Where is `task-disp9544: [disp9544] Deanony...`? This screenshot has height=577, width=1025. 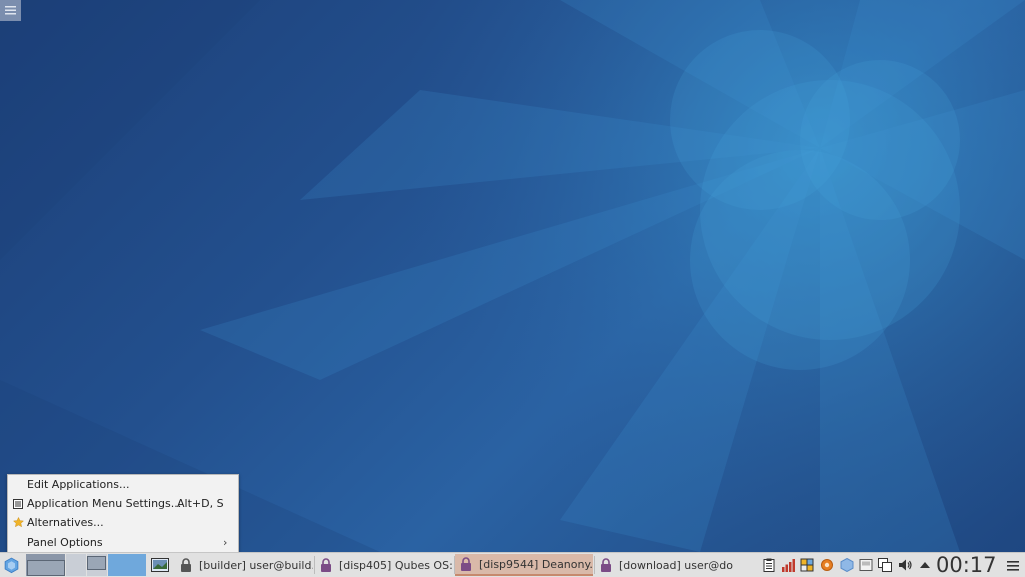 task-disp9544: [disp9544] Deanony... is located at coordinates (524, 565).